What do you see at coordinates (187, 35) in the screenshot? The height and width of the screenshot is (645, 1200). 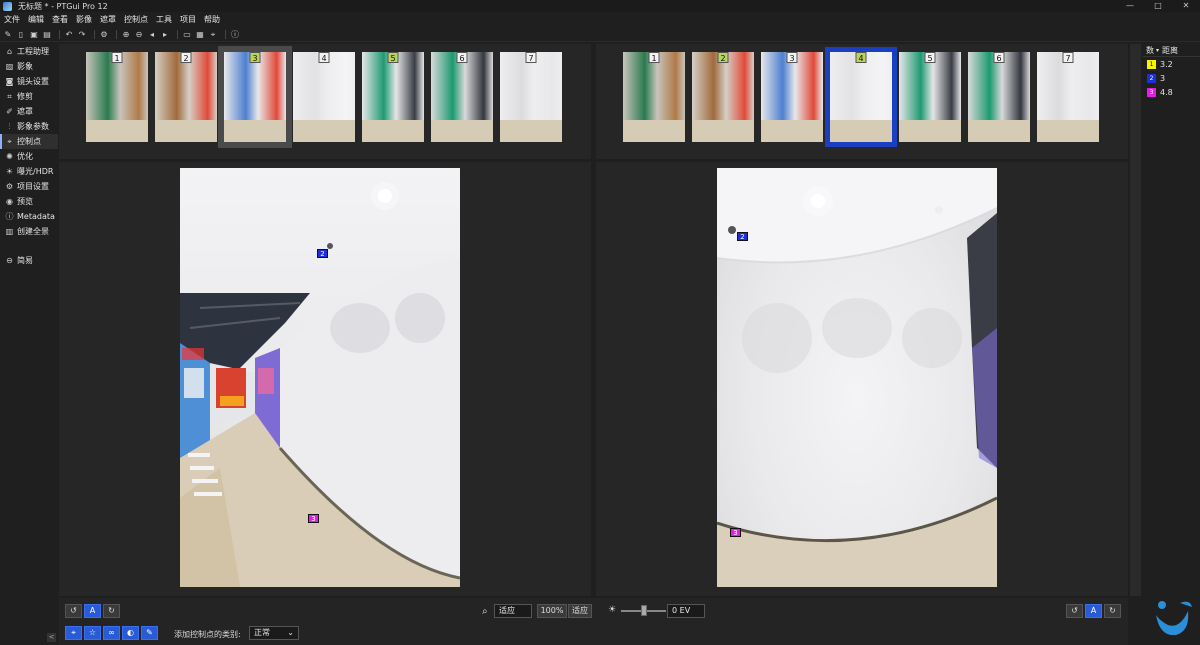 I see `panorama-editor-icon: ▭` at bounding box center [187, 35].